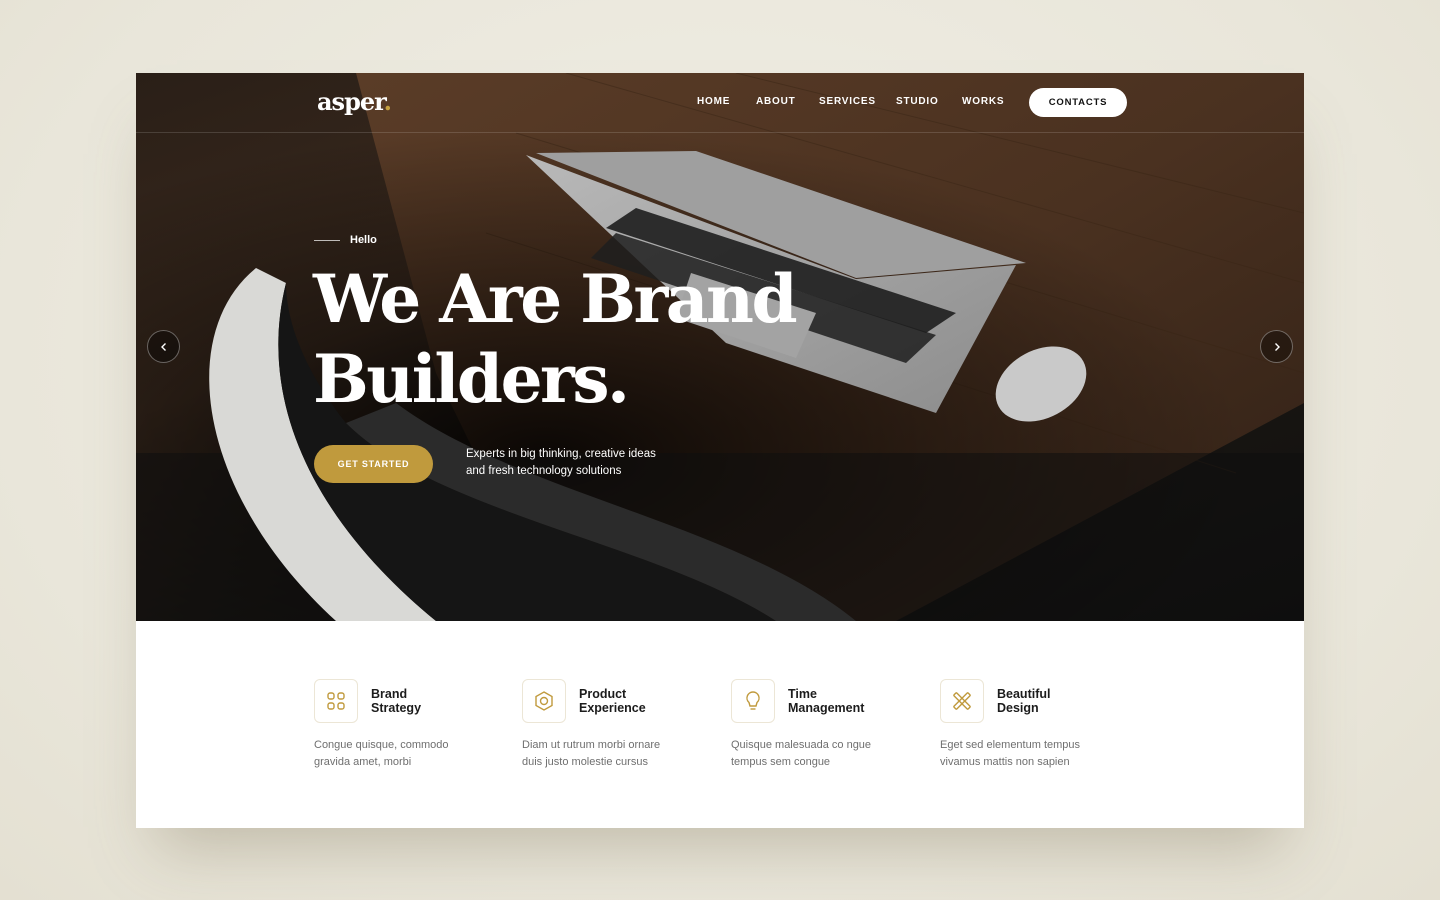  Describe the element at coordinates (327, 240) in the screenshot. I see `eyebrow-line` at that location.